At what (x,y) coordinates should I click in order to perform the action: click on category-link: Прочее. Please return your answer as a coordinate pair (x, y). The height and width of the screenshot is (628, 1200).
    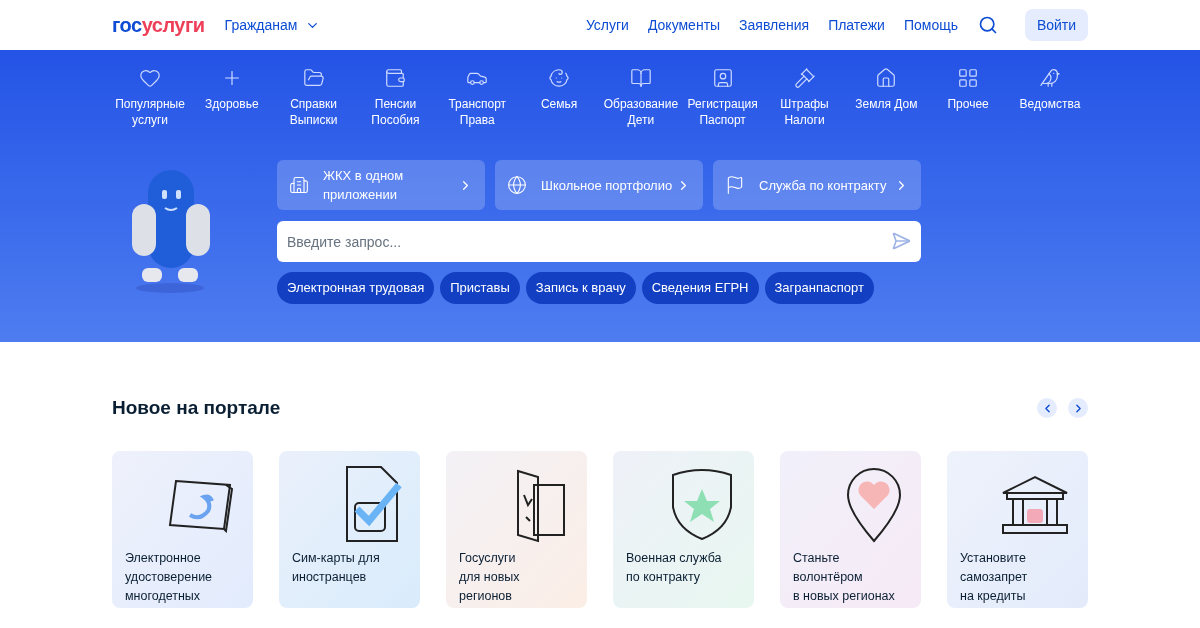
    Looking at the image, I should click on (968, 97).